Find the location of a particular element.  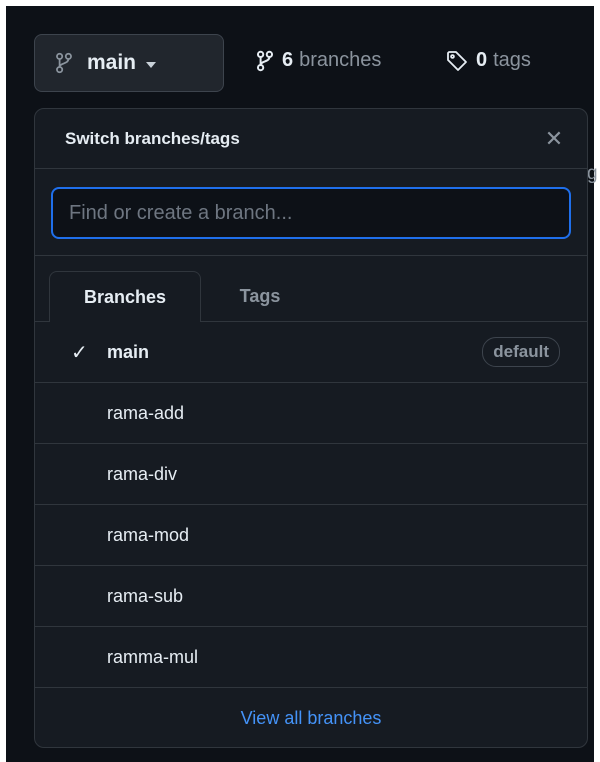

dropdown-title: Switch branches/tags is located at coordinates (152, 138).